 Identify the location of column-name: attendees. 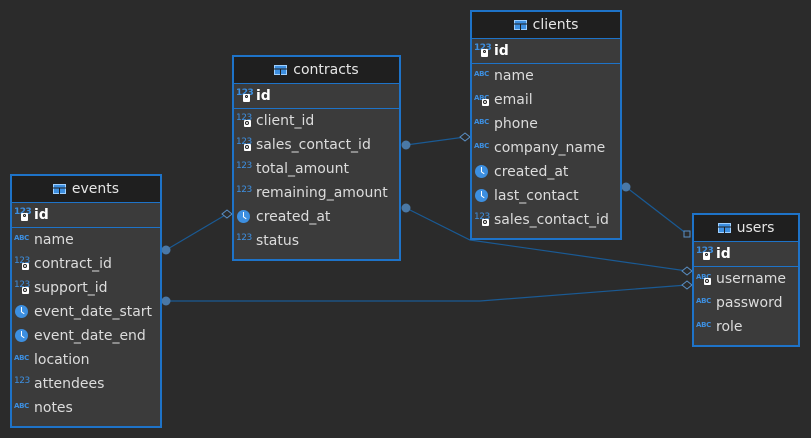
(69, 384).